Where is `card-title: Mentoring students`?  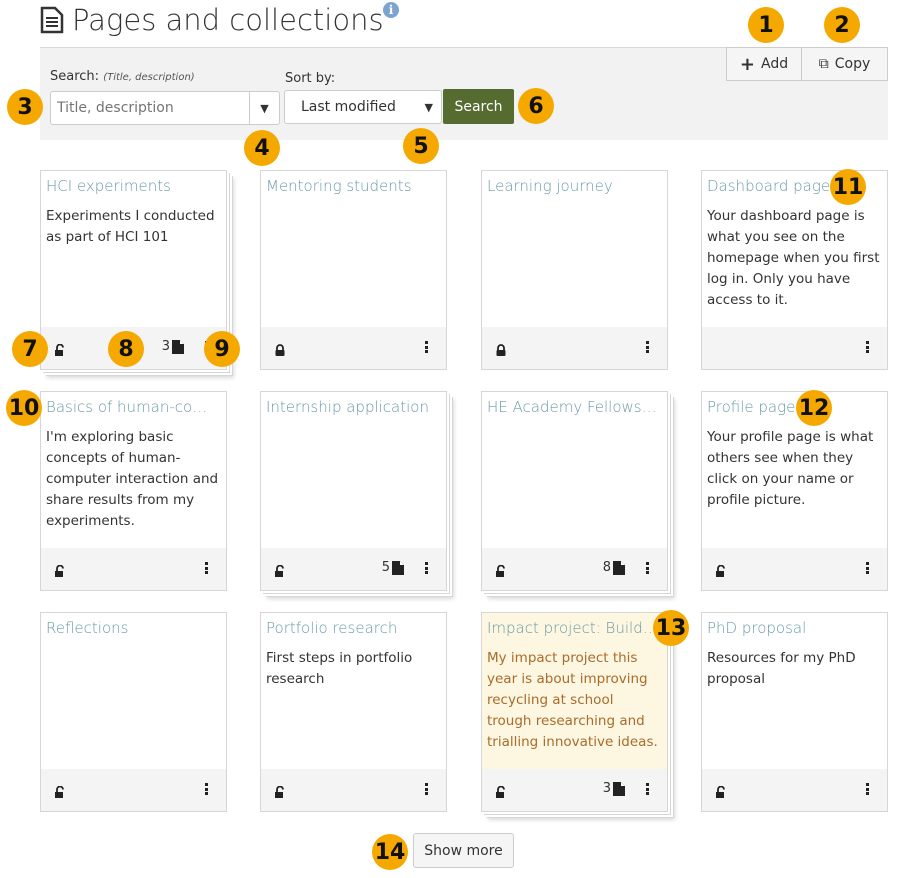 card-title: Mentoring students is located at coordinates (353, 186).